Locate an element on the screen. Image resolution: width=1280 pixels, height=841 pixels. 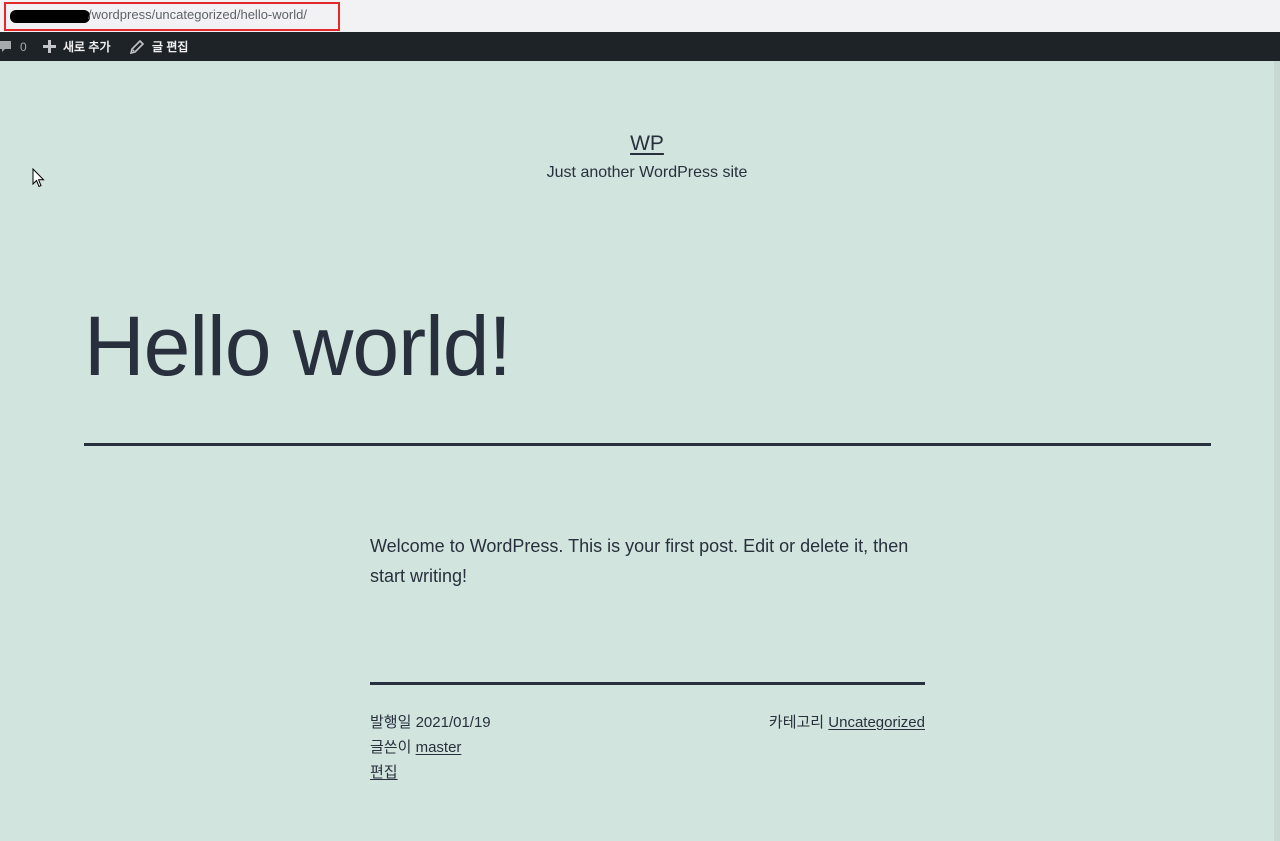
site-title-link: WP is located at coordinates (647, 143).